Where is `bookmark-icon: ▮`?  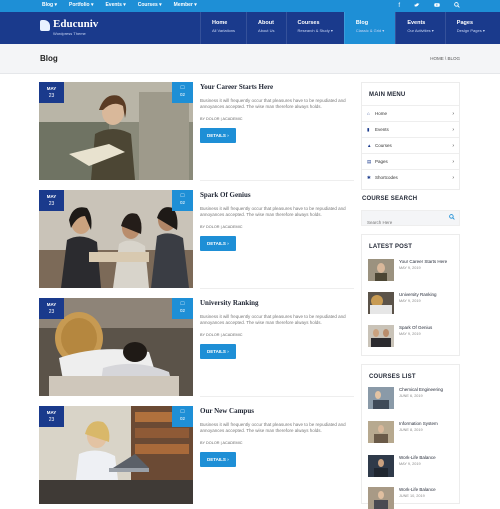 bookmark-icon: ▮ is located at coordinates (368, 129).